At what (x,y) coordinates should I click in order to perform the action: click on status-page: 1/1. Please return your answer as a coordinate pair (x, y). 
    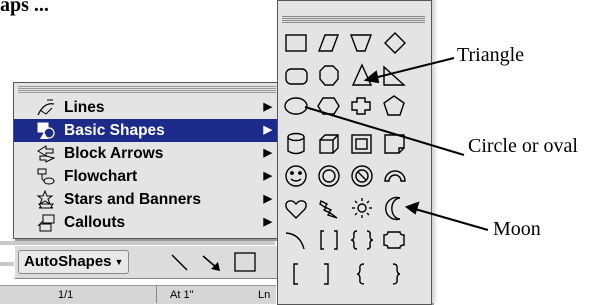
    Looking at the image, I should click on (66, 295).